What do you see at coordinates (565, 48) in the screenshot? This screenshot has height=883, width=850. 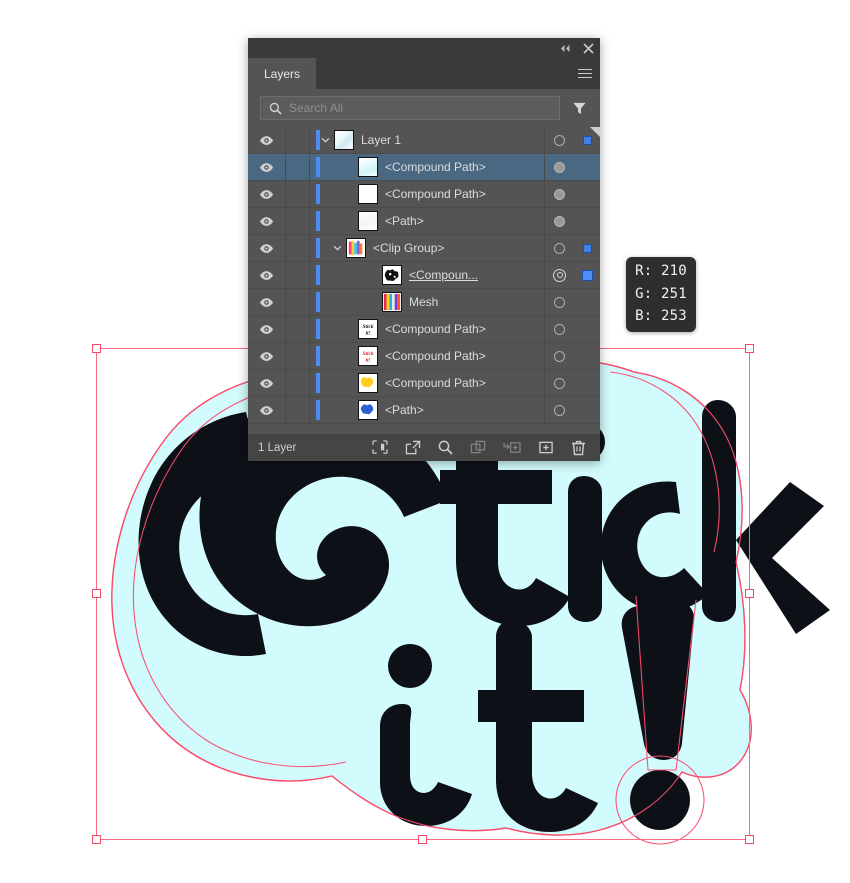 I see `collapse-panel-icon` at bounding box center [565, 48].